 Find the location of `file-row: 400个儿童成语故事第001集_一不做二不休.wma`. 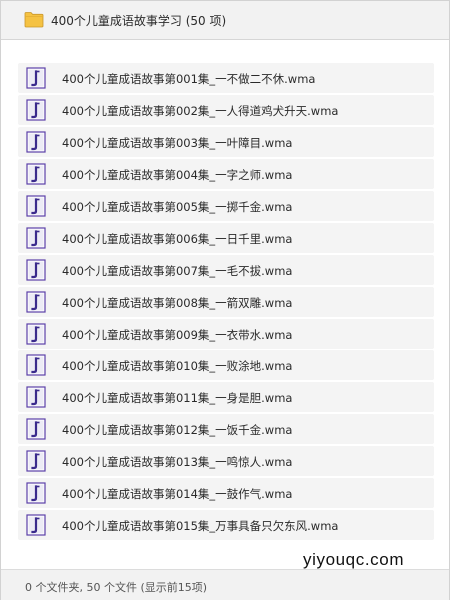

file-row: 400个儿童成语故事第001集_一不做二不休.wma is located at coordinates (226, 78).